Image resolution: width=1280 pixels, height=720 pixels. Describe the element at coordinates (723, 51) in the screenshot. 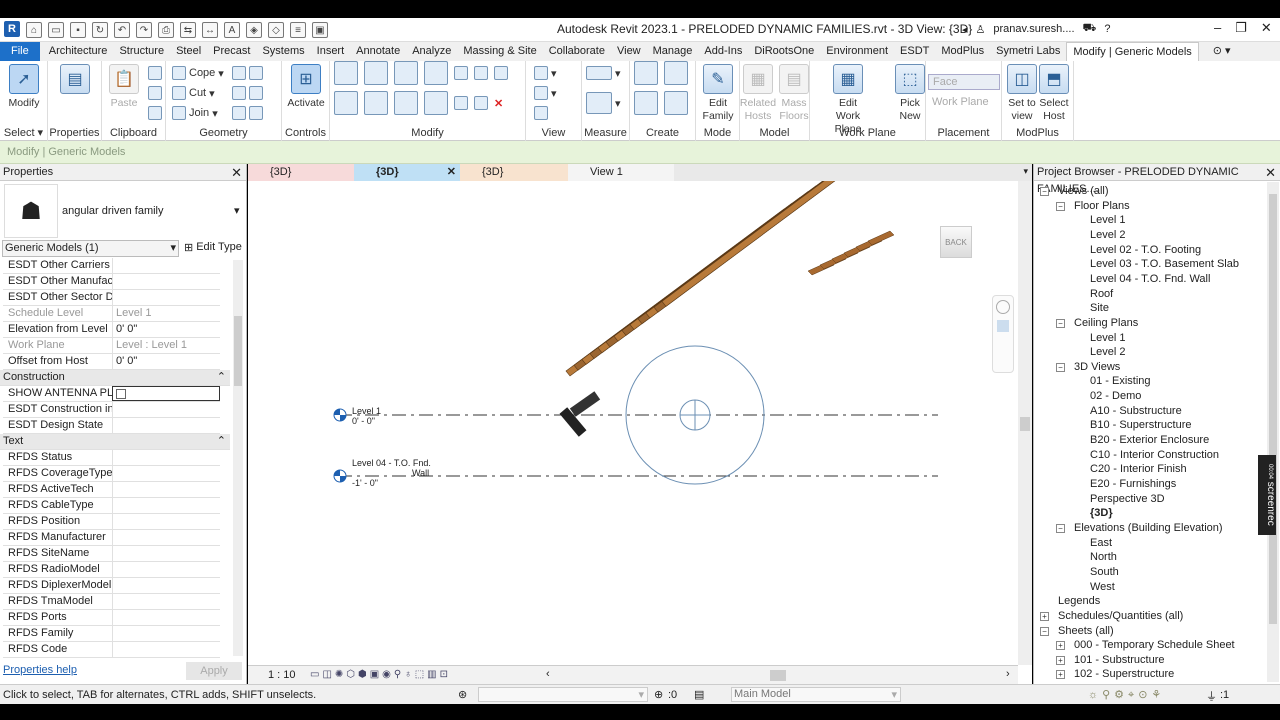

I see `tab-add-ins: Add-Ins` at that location.